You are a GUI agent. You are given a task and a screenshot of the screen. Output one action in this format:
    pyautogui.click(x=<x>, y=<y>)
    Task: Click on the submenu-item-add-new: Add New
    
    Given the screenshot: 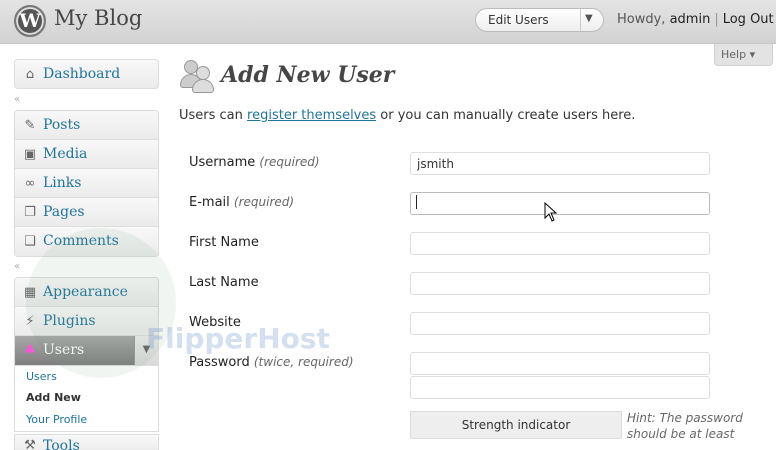 What is the action you would take?
    pyautogui.click(x=53, y=397)
    